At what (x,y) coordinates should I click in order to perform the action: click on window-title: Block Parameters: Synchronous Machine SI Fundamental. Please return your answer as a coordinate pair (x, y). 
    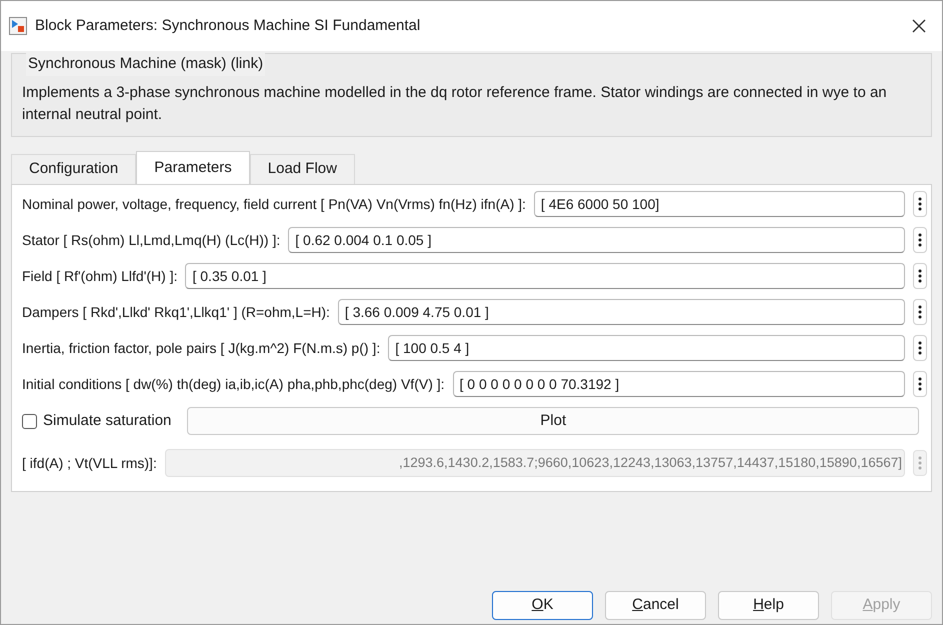
    Looking at the image, I should click on (228, 26).